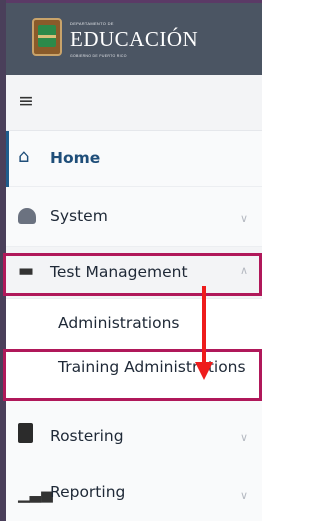 This screenshot has height=521, width=320. What do you see at coordinates (7, 159) in the screenshot?
I see `active-indicator` at bounding box center [7, 159].